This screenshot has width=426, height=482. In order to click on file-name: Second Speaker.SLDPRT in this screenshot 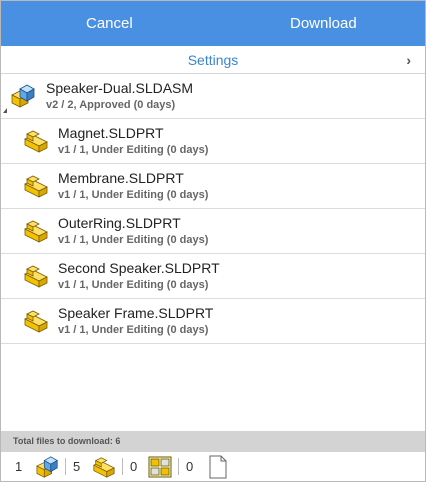, I will do `click(139, 268)`.